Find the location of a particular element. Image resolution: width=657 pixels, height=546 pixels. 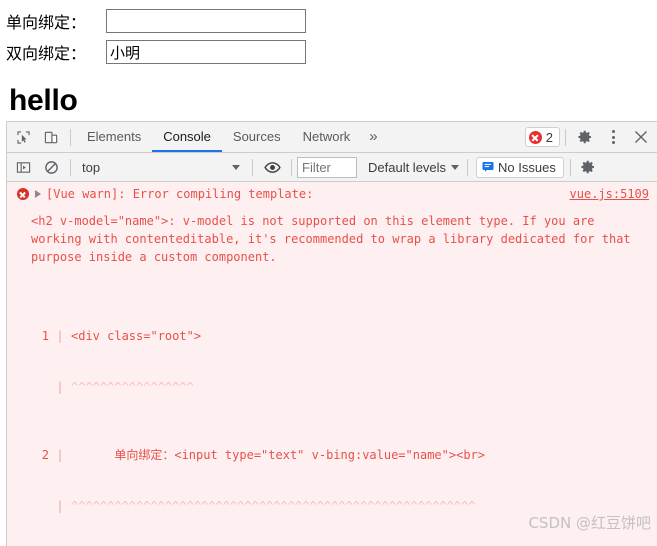

kebab-menu-icon is located at coordinates (613, 137).